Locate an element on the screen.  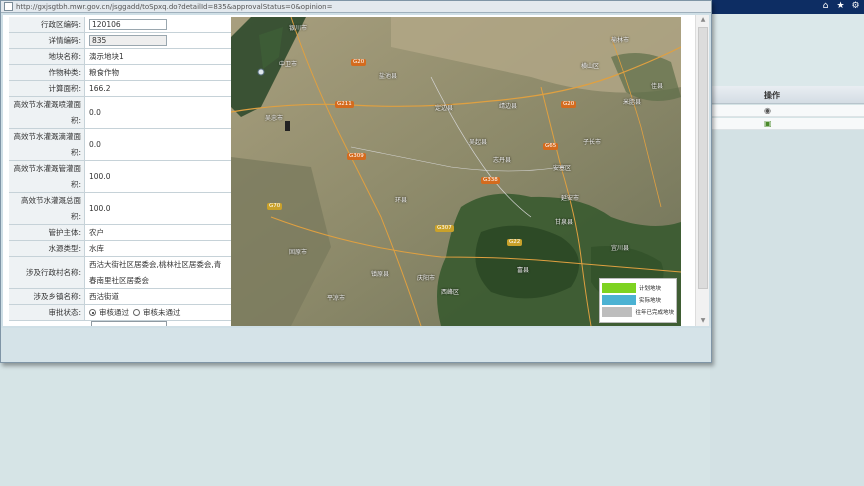
pipe-area-value: 100.0 is located at coordinates (100, 176).